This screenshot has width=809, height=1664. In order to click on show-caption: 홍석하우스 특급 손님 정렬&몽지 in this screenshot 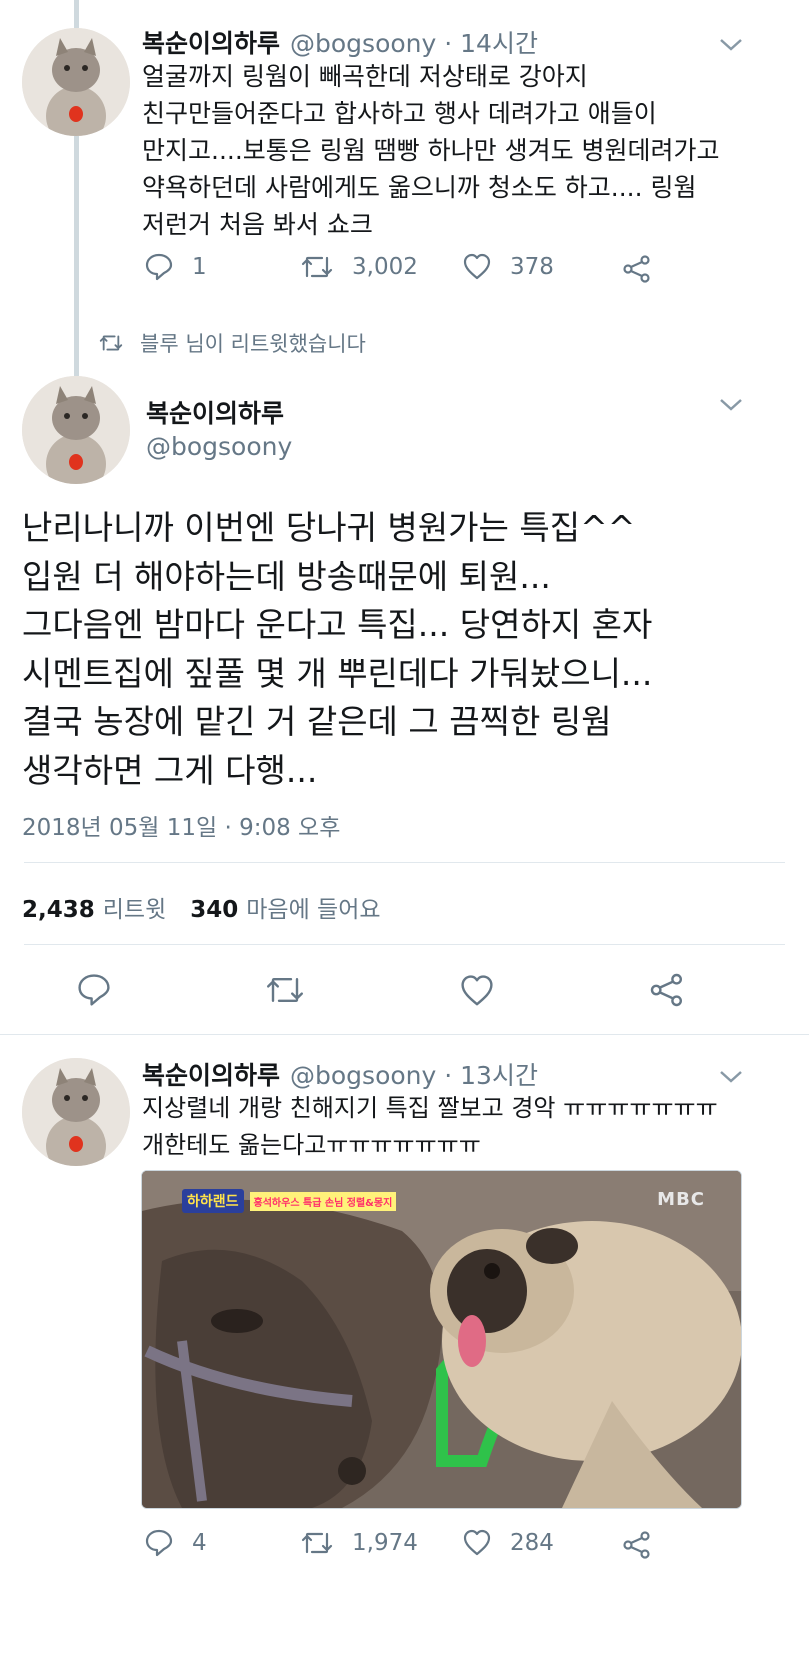, I will do `click(323, 1201)`.